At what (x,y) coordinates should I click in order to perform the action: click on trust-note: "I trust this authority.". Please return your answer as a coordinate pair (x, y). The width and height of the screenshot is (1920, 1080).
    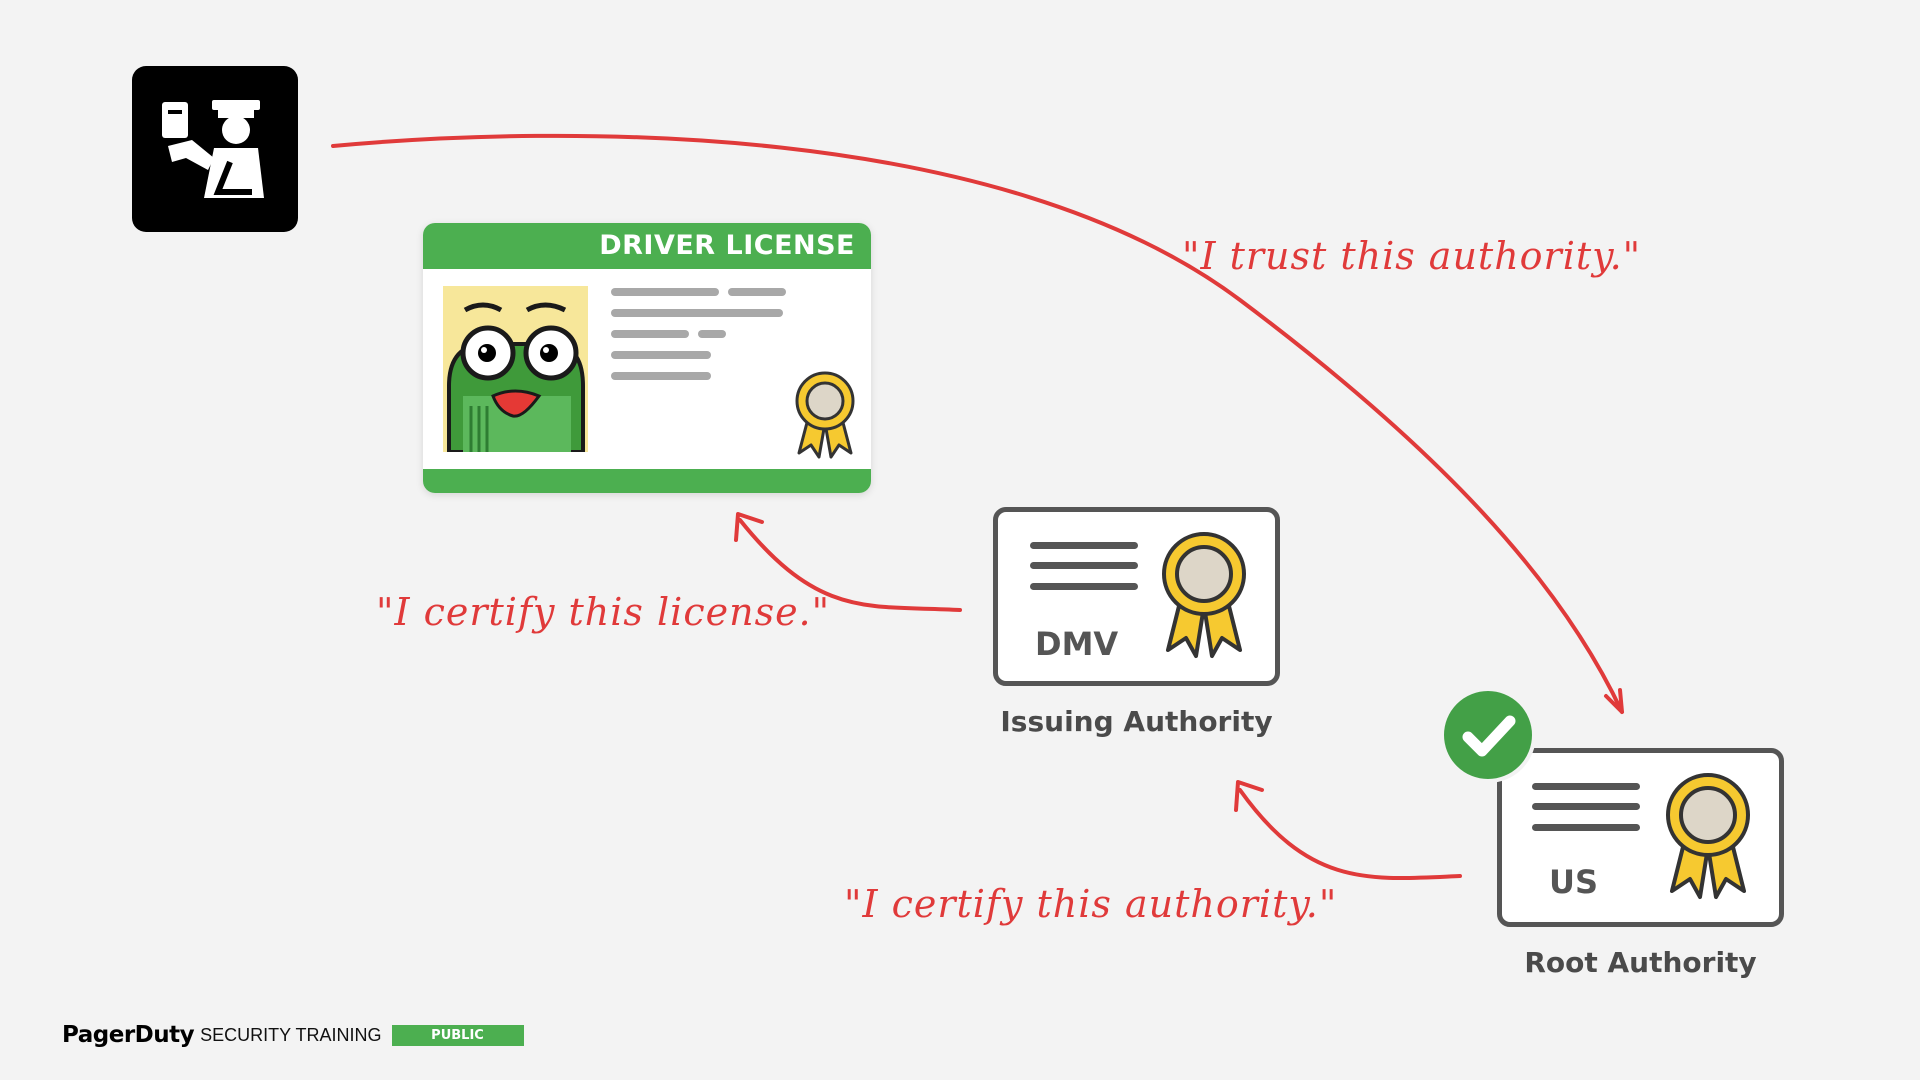
    Looking at the image, I should click on (1412, 256).